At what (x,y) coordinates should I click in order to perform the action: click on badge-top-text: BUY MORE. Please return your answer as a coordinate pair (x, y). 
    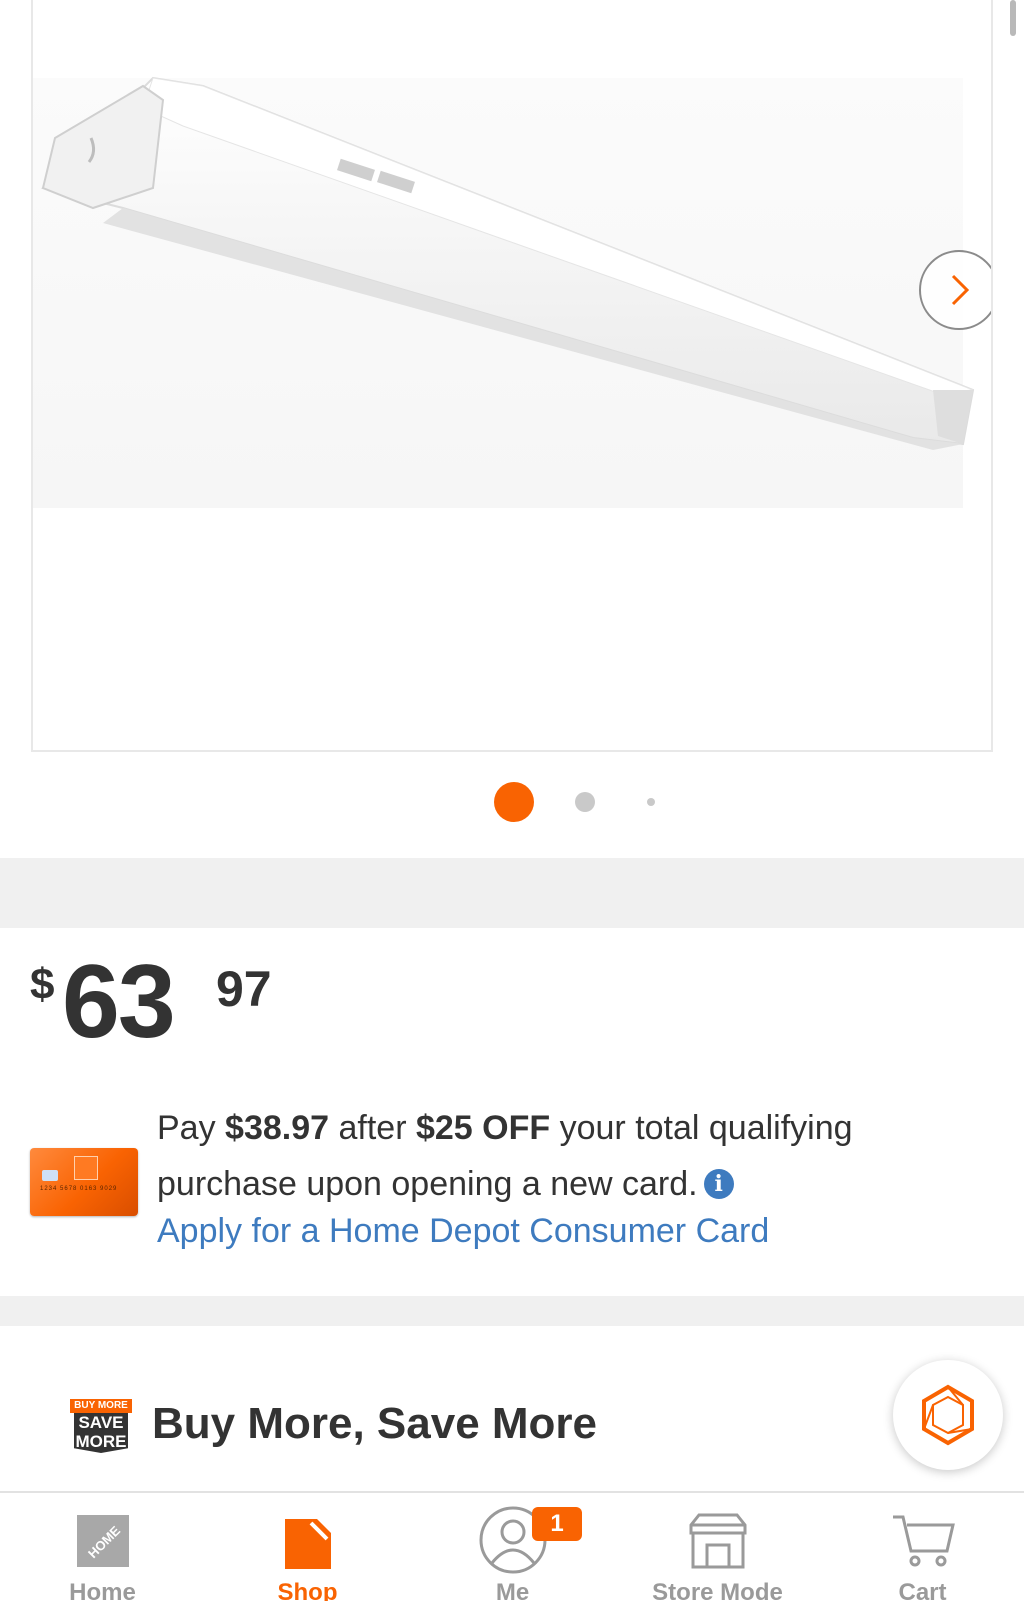
    Looking at the image, I should click on (101, 1406).